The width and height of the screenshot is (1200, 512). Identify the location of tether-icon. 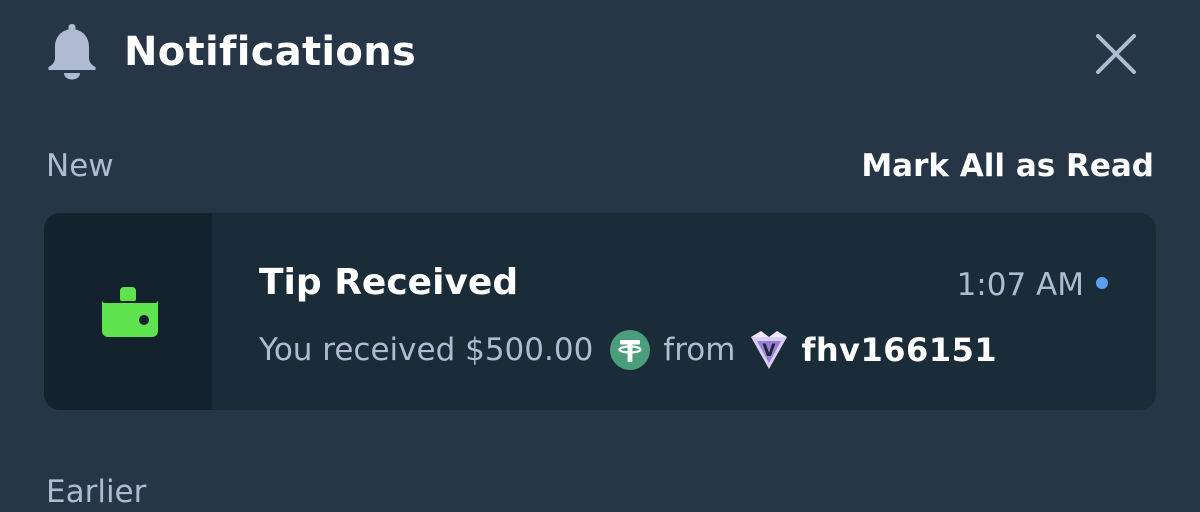
(630, 350).